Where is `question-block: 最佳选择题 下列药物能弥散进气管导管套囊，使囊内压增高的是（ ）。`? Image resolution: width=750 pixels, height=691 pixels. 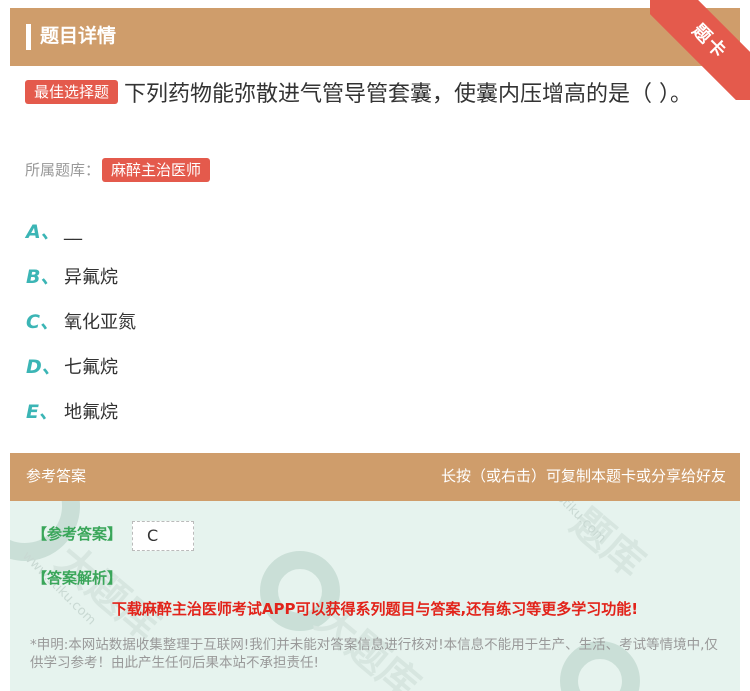 question-block: 最佳选择题 下列药物能弥散进气管导管套囊，使囊内压增高的是（ ）。 is located at coordinates (365, 95).